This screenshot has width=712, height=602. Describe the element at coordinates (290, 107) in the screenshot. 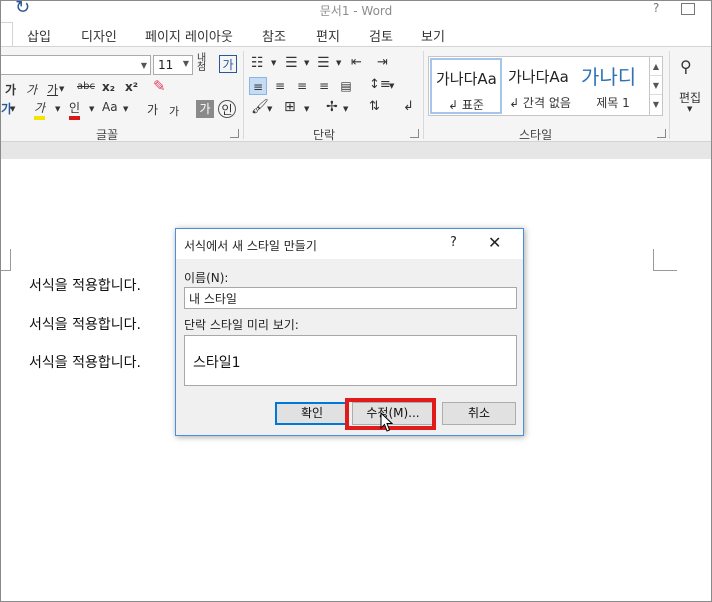

I see `borders-icon: ⊞` at that location.